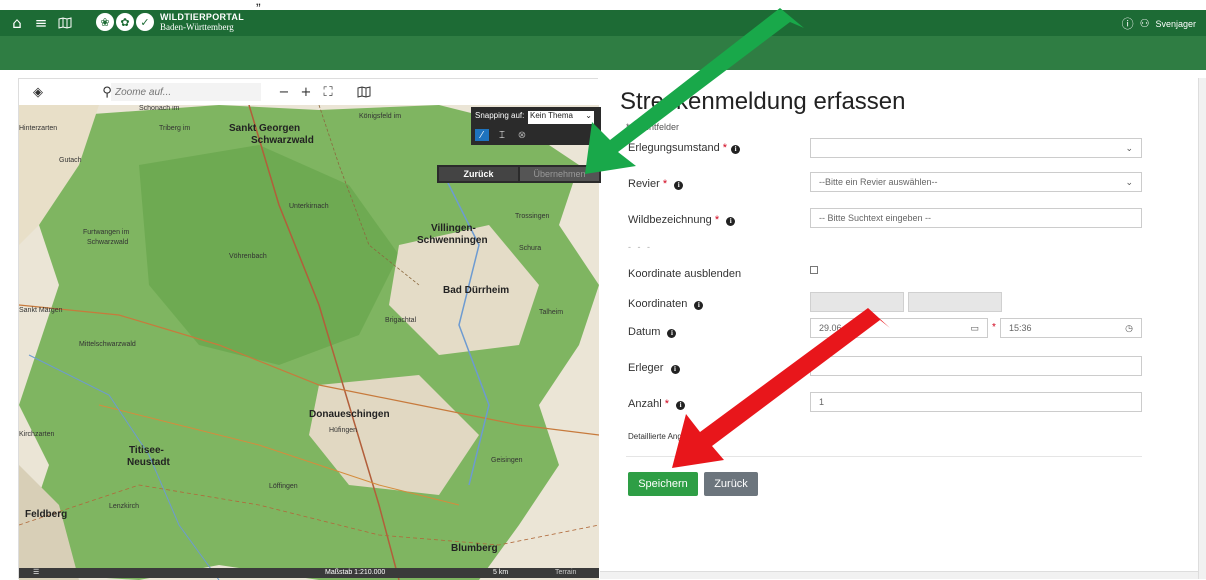 The width and height of the screenshot is (1206, 580). Describe the element at coordinates (46, 514) in the screenshot. I see `map-label-feldberg: Feldberg` at that location.